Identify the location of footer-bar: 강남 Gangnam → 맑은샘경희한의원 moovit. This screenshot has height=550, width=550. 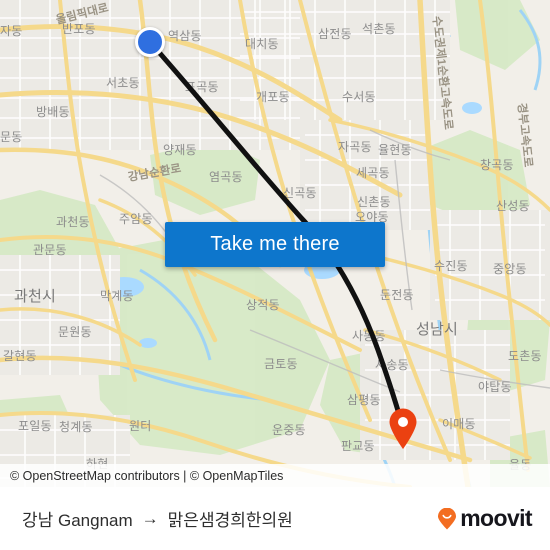
(275, 518).